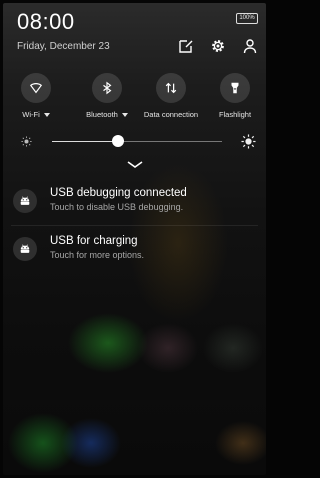 This screenshot has height=478, width=320. I want to click on header-actions, so click(218, 46).